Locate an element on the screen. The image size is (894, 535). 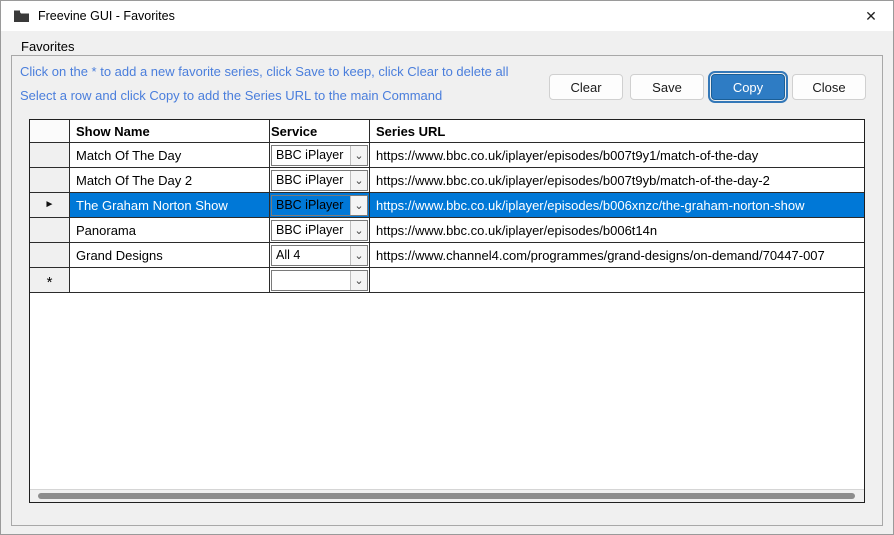
column-header-series-url: Series URL is located at coordinates (617, 131).